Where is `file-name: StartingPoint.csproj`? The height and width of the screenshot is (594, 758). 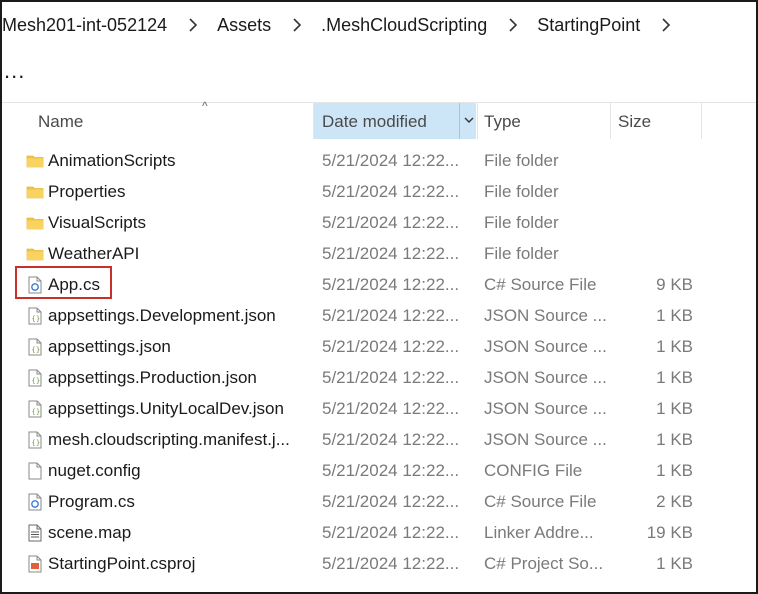 file-name: StartingPoint.csproj is located at coordinates (122, 563).